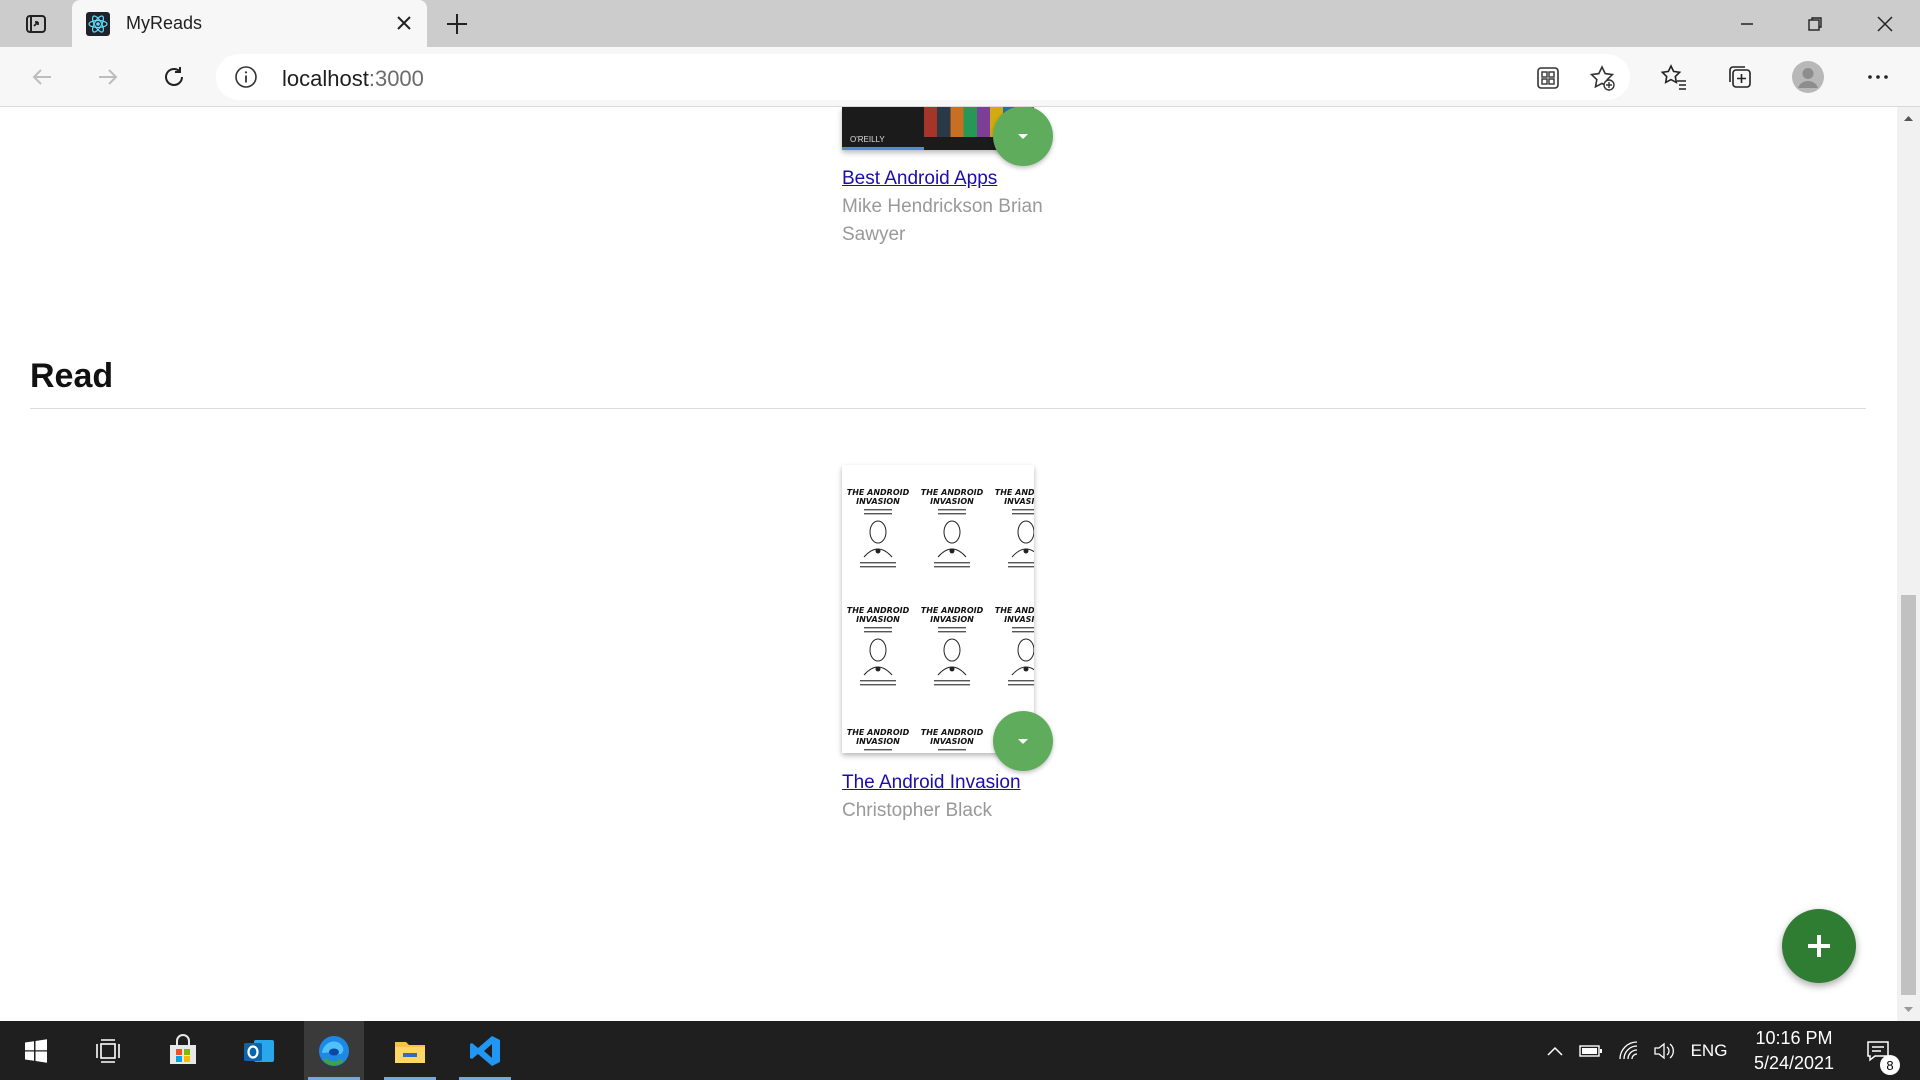 The image size is (1920, 1080). Describe the element at coordinates (404, 23) in the screenshot. I see `close-tab-icon` at that location.